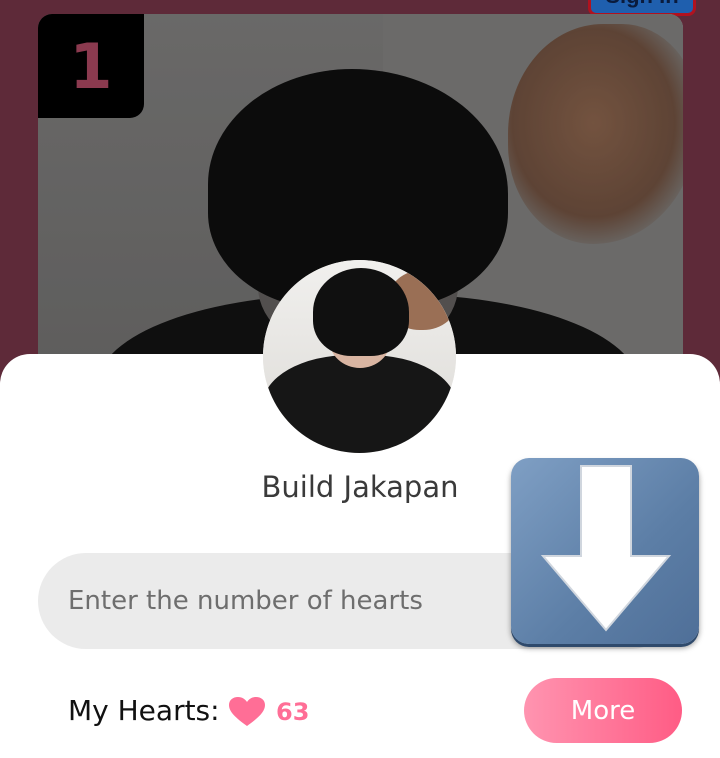 The width and height of the screenshot is (720, 758). What do you see at coordinates (359, 356) in the screenshot?
I see `avatar` at bounding box center [359, 356].